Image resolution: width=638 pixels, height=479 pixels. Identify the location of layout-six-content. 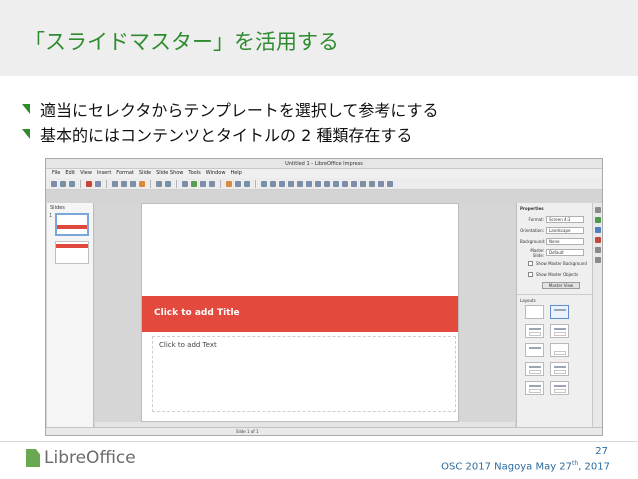
(559, 388).